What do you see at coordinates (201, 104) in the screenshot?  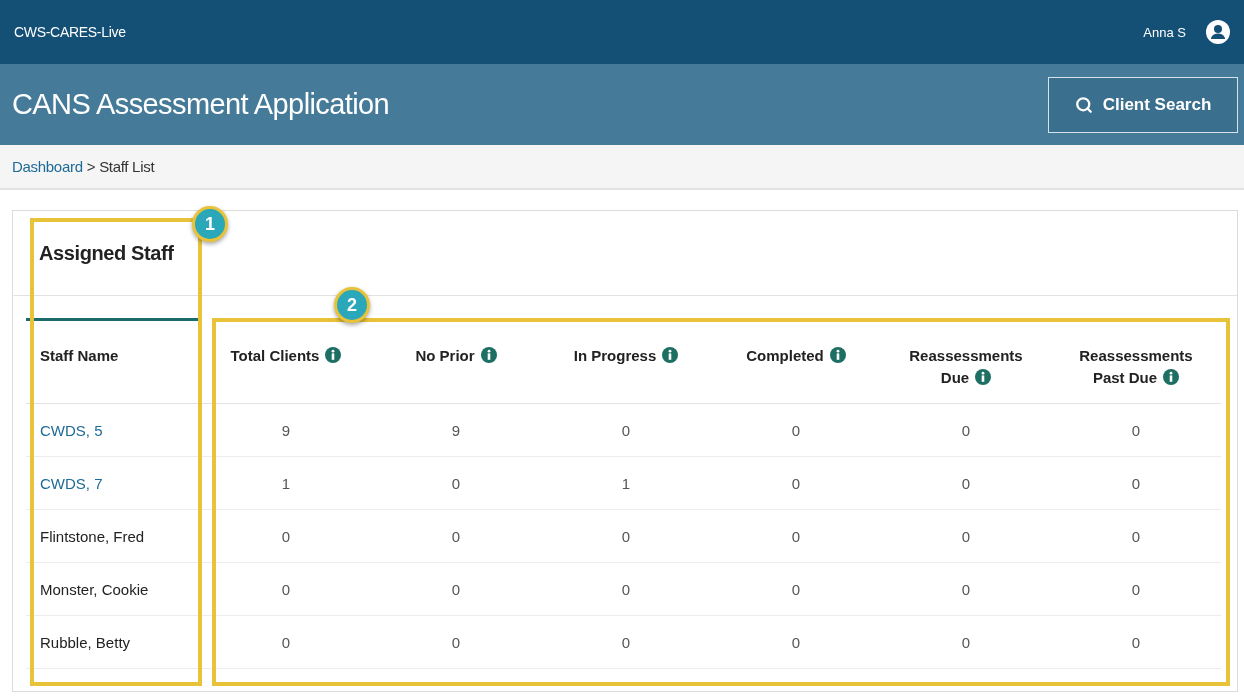 I see `app-title: CANS Assessment Application` at bounding box center [201, 104].